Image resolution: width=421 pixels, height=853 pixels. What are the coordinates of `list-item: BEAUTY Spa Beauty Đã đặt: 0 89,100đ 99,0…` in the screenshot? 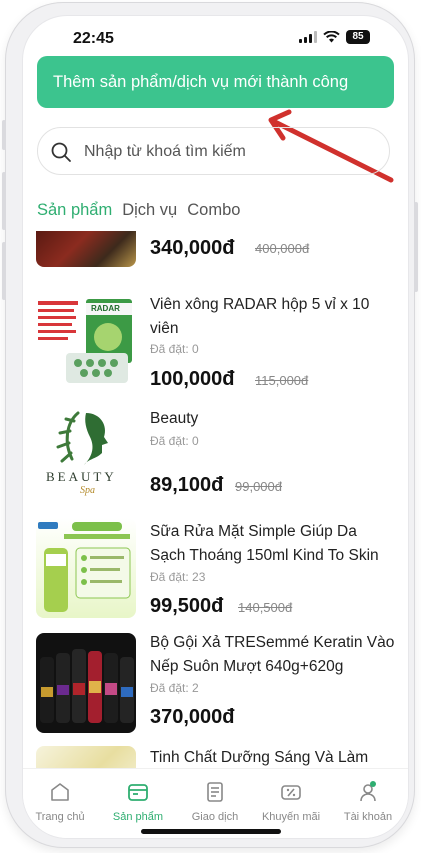 It's located at (215, 455).